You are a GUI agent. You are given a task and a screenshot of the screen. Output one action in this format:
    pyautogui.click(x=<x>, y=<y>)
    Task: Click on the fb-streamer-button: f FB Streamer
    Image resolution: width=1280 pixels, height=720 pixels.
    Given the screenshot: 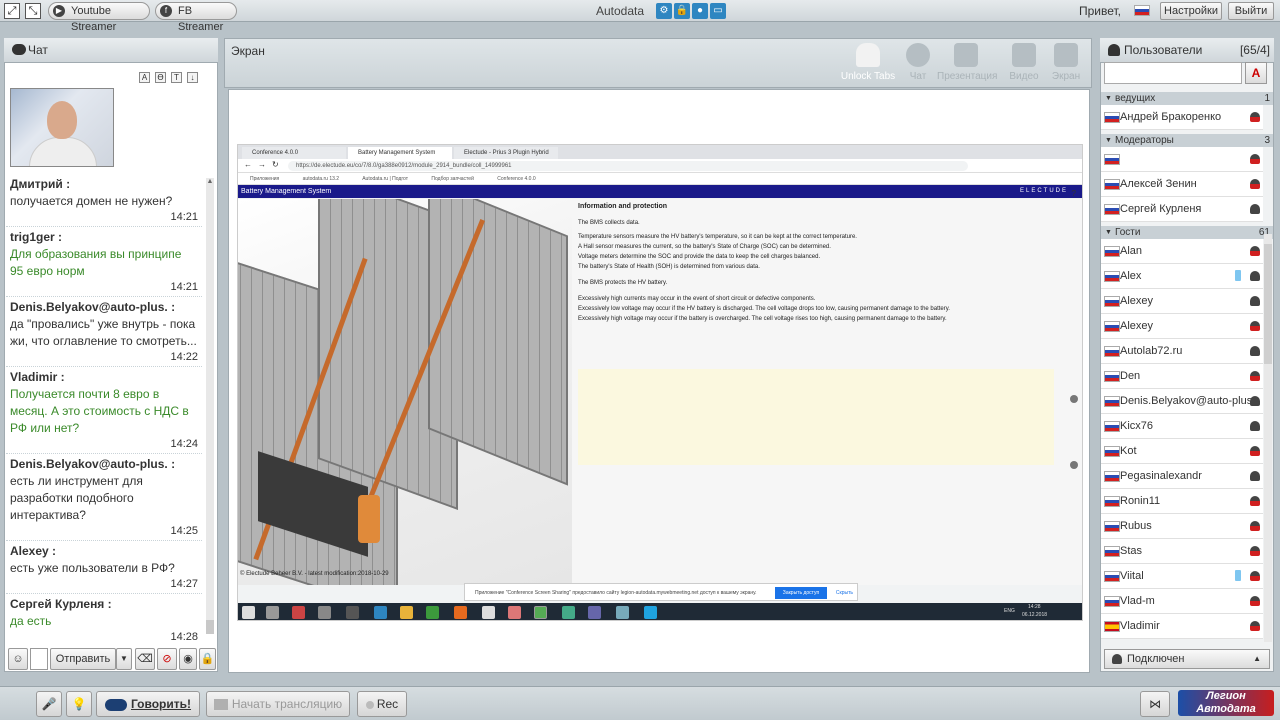 What is the action you would take?
    pyautogui.click(x=196, y=17)
    